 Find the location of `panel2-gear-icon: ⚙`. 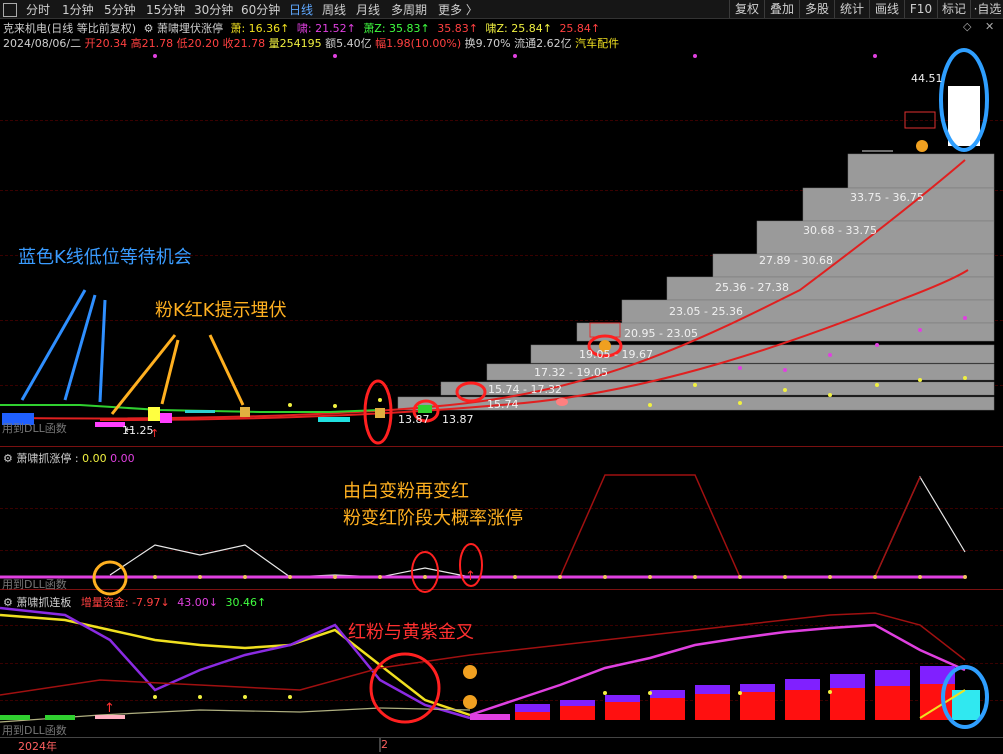

panel2-gear-icon: ⚙ is located at coordinates (8, 458).